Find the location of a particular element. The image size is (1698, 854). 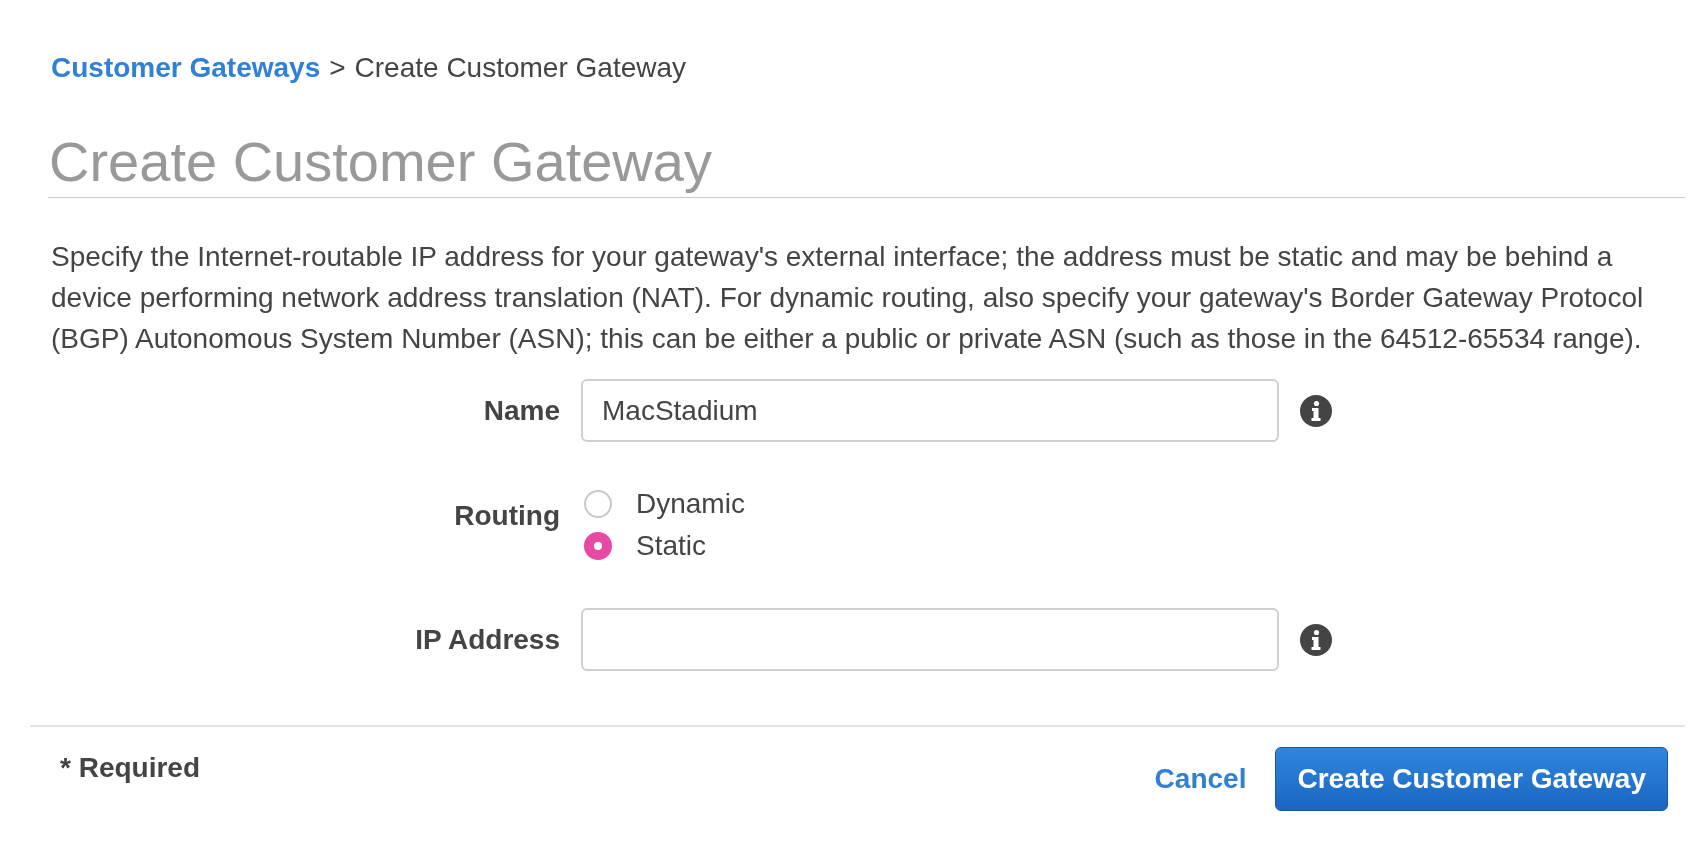

text-input-field: MacStadium is located at coordinates (930, 410).